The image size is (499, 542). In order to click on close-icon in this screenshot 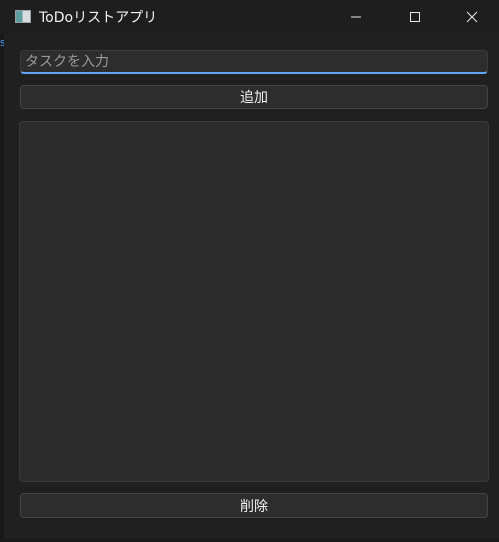, I will do `click(472, 17)`.